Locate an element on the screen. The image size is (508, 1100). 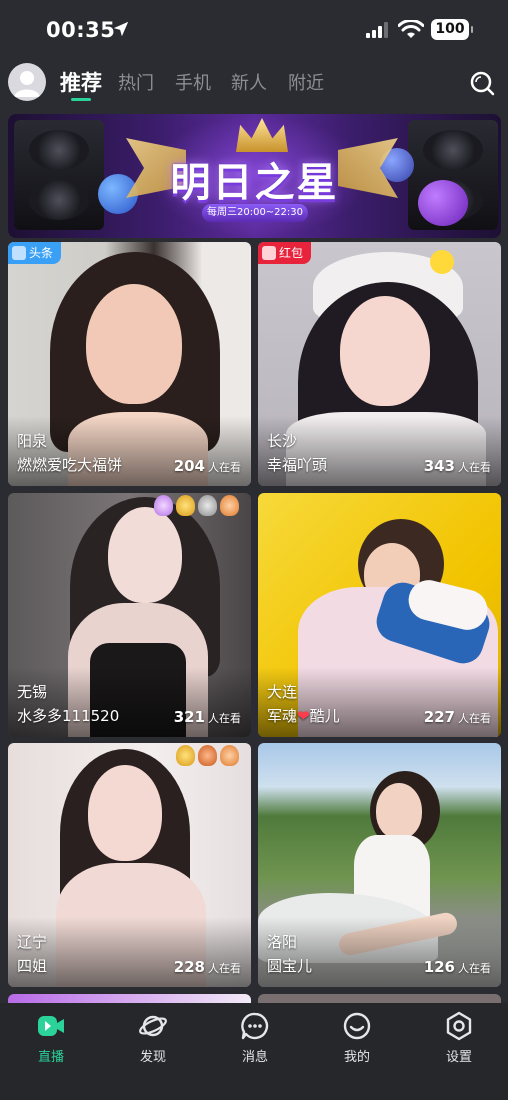
nav-messages: 消息 is located at coordinates (255, 1038).